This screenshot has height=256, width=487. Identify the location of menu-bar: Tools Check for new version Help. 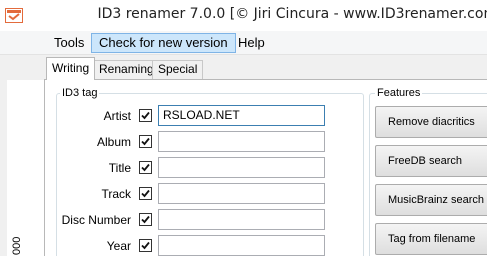
(243, 43).